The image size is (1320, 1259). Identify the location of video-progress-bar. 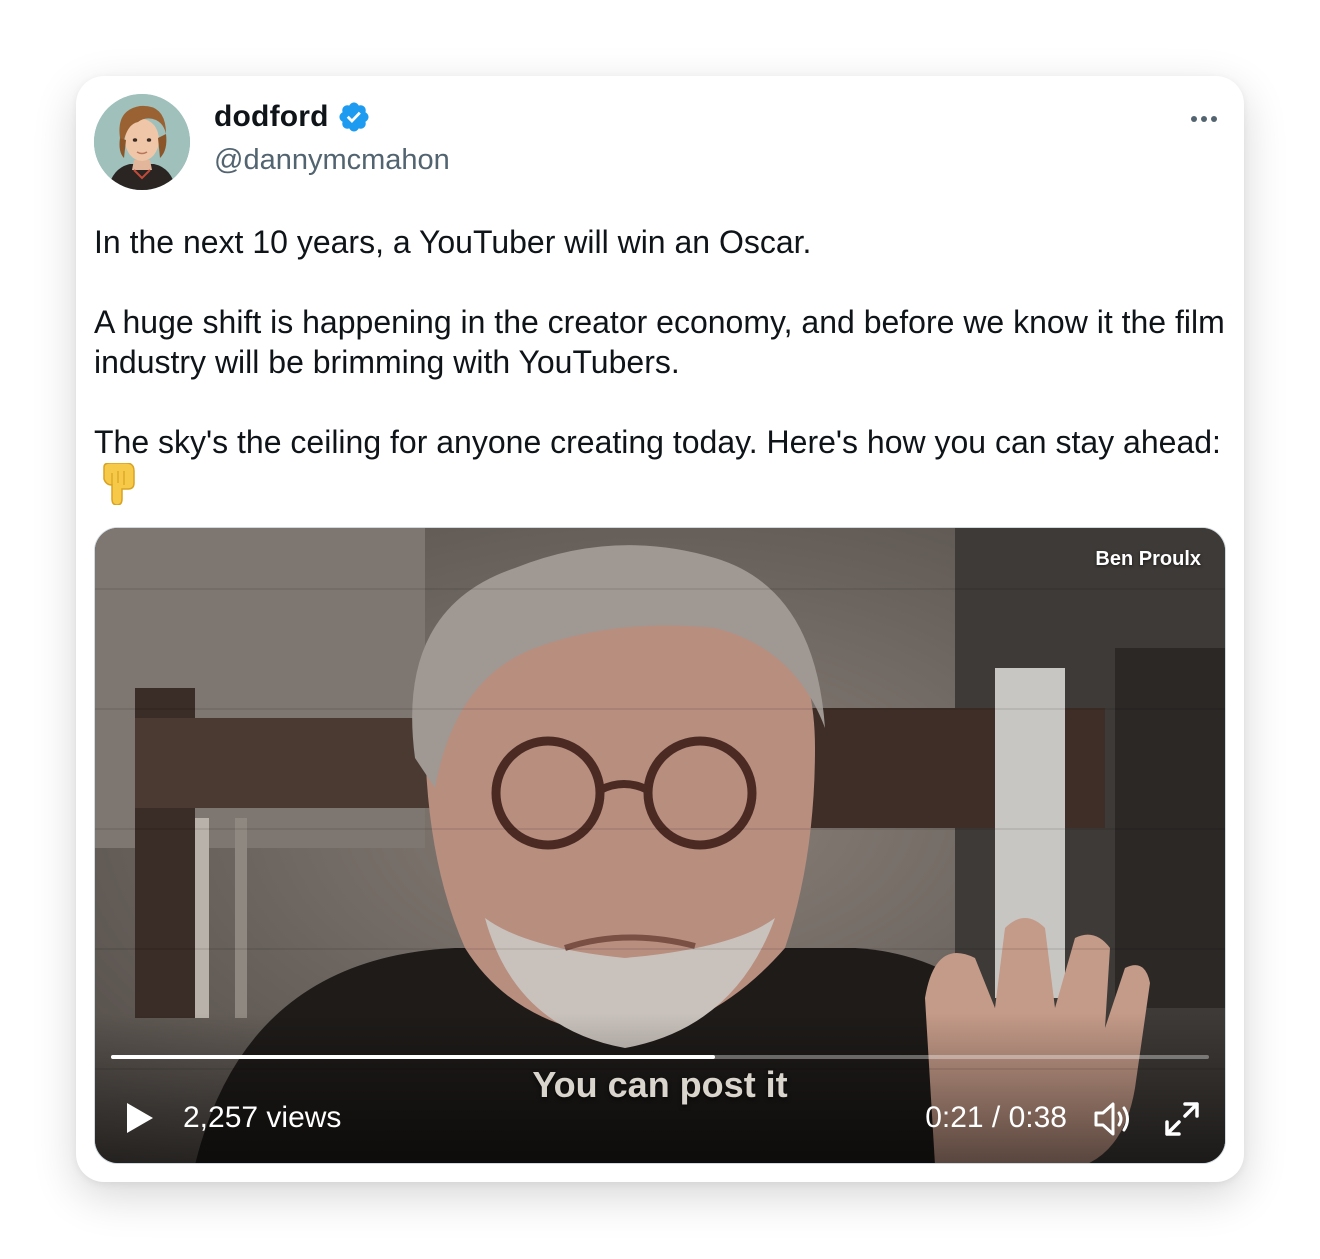
(660, 1057).